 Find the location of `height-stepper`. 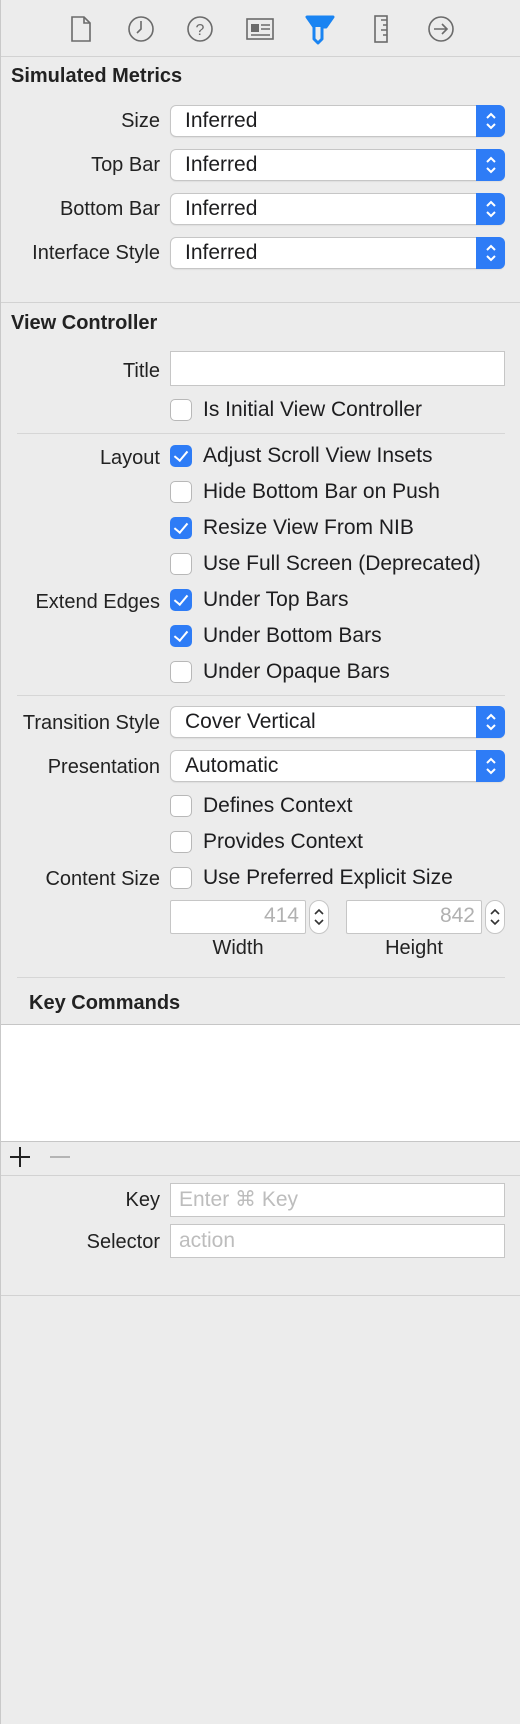

height-stepper is located at coordinates (495, 917).